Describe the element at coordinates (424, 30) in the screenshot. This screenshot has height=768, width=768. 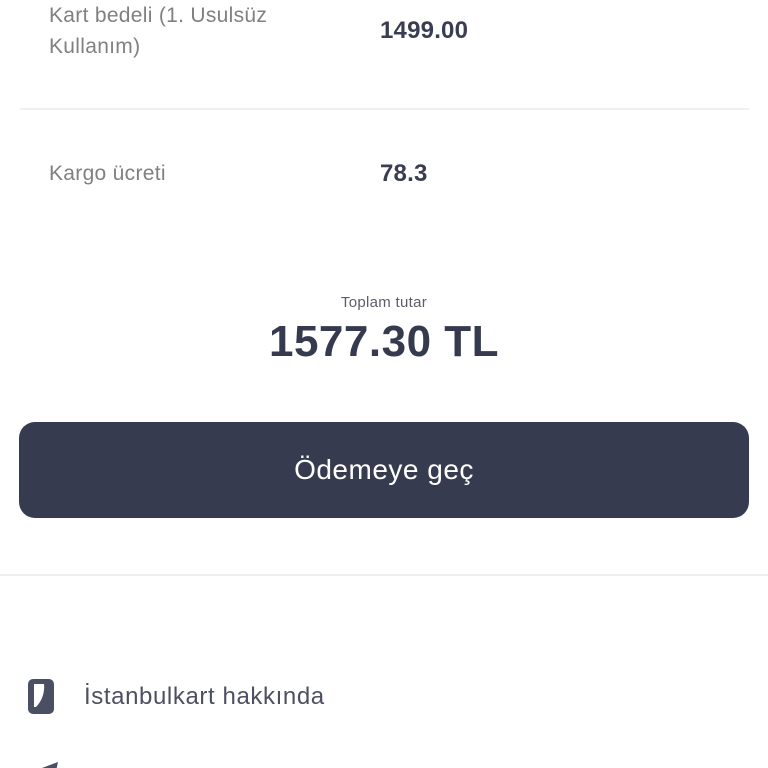
I see `card-fee-value: 1499.00` at that location.